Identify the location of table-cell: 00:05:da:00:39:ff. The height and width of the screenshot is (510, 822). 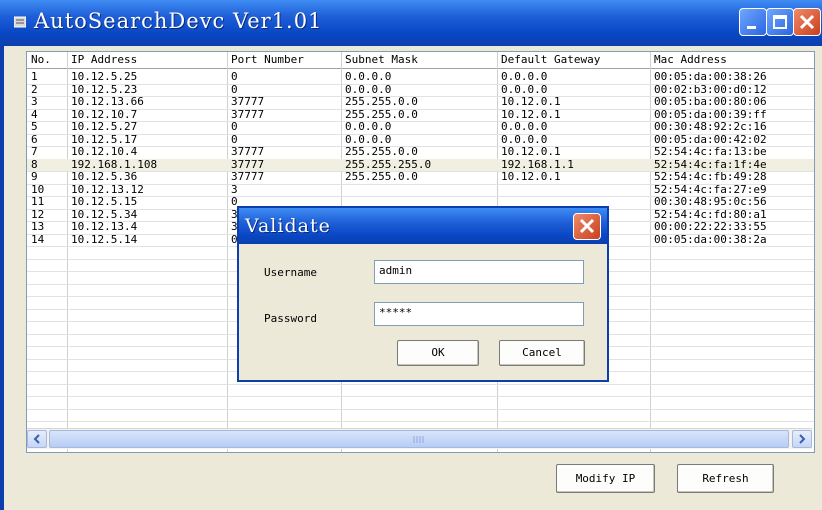
(710, 114).